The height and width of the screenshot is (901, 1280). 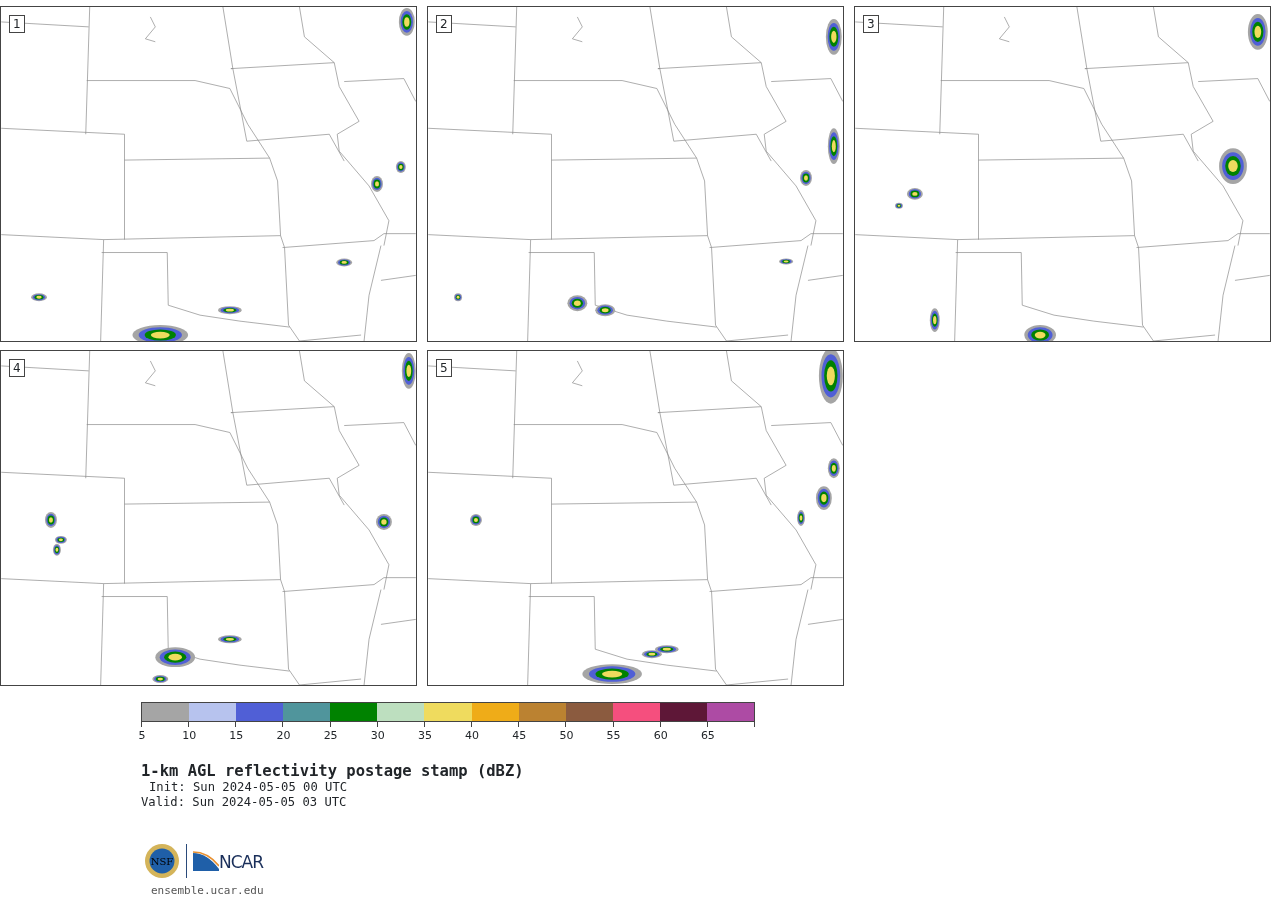 What do you see at coordinates (248, 787) in the screenshot?
I see `init-time: Init: Sun 2024-05-05 00 UTC` at bounding box center [248, 787].